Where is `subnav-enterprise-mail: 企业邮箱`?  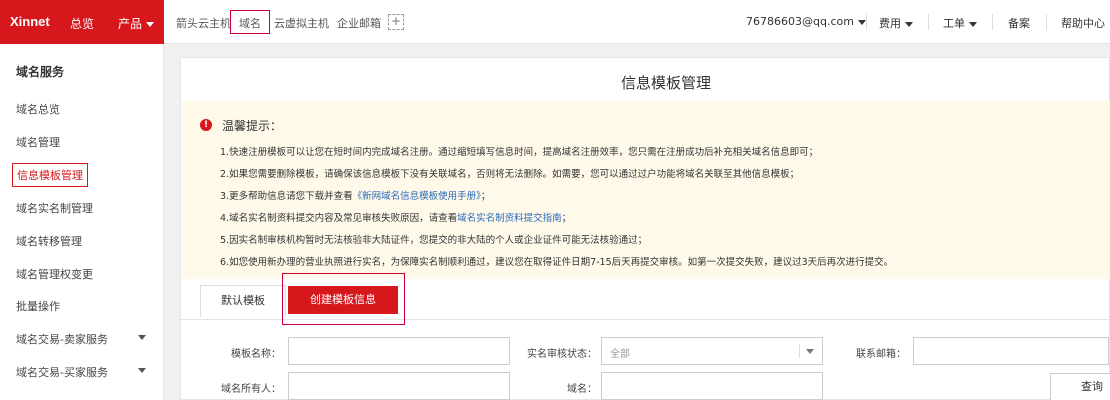
subnav-enterprise-mail: 企业邮箱 is located at coordinates (359, 23).